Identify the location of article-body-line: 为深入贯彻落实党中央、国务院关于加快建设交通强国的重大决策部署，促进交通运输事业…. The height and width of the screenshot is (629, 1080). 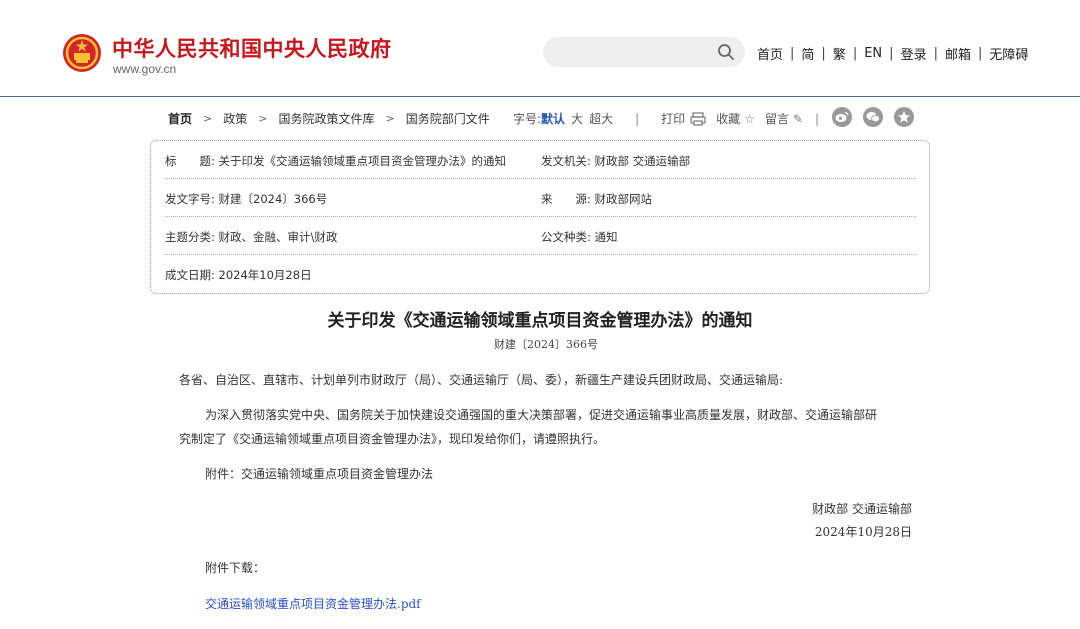
(541, 415).